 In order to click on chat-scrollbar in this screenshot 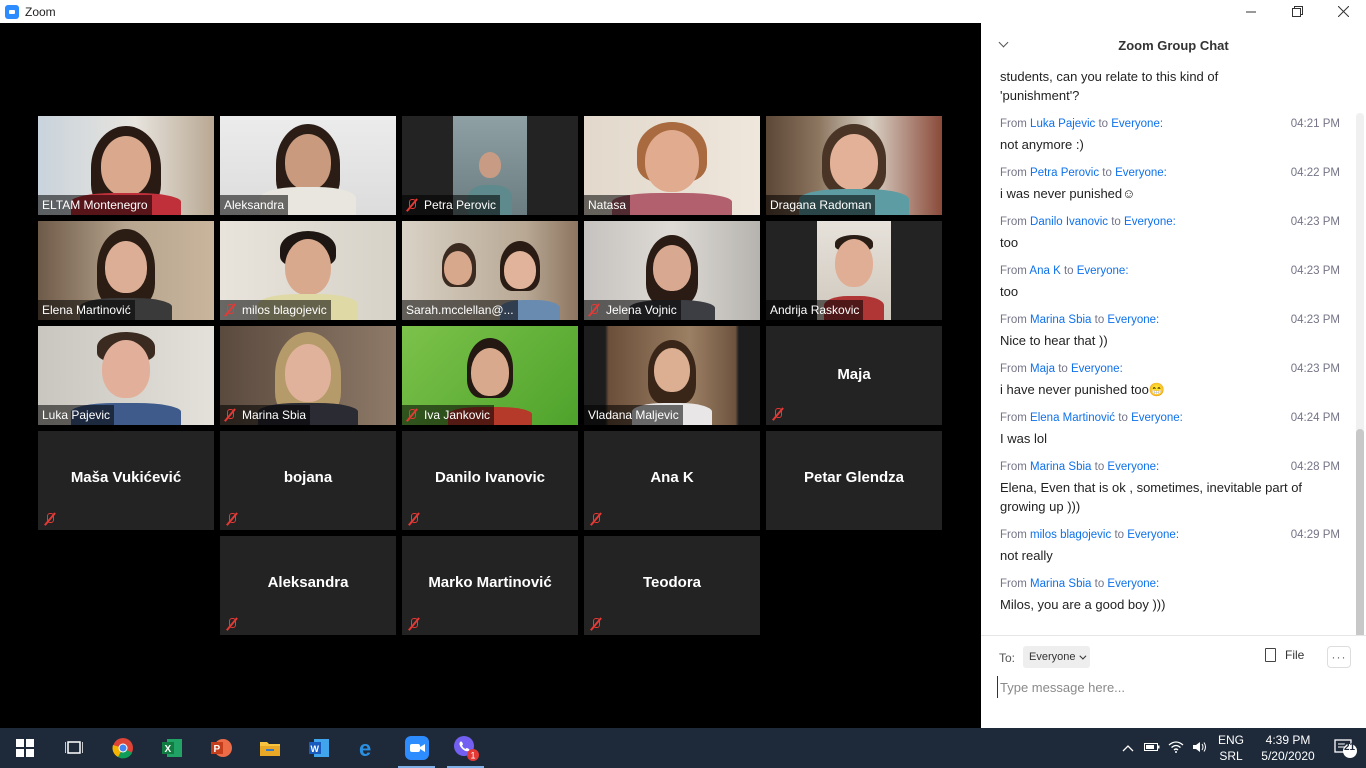, I will do `click(1360, 374)`.